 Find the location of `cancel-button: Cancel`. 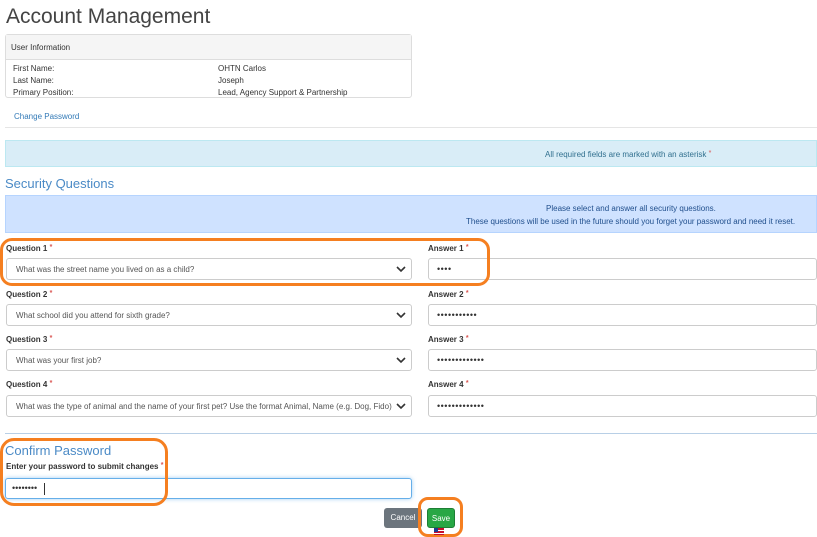

cancel-button: Cancel is located at coordinates (403, 518).